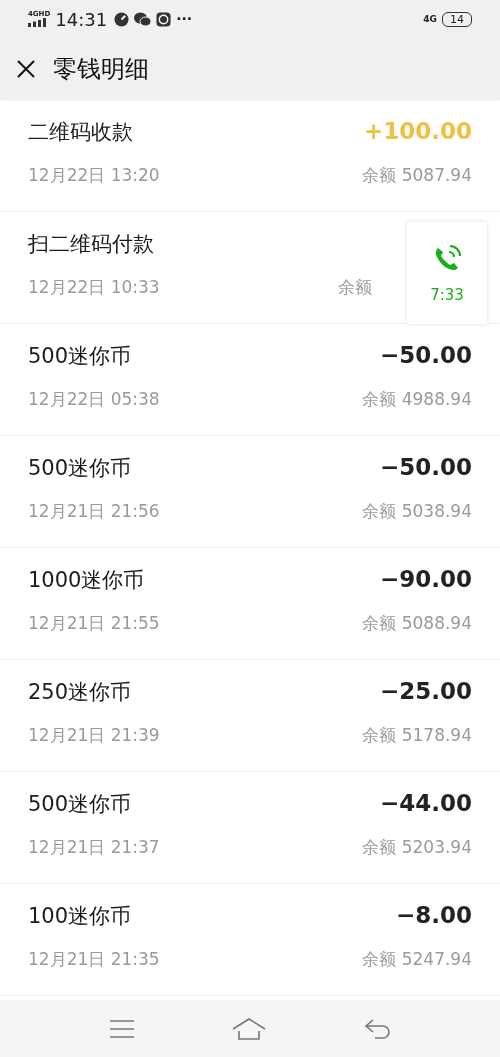  What do you see at coordinates (94, 735) in the screenshot?
I see `transaction-date: 12月21日 21:39` at bounding box center [94, 735].